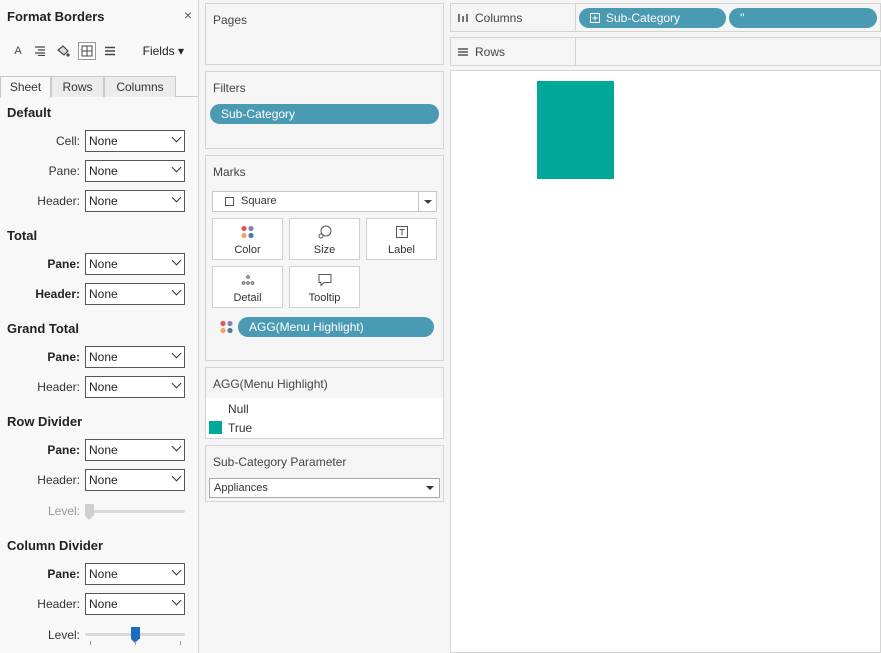 This screenshot has width=881, height=653. What do you see at coordinates (324, 232) in the screenshot?
I see `size-icon` at bounding box center [324, 232].